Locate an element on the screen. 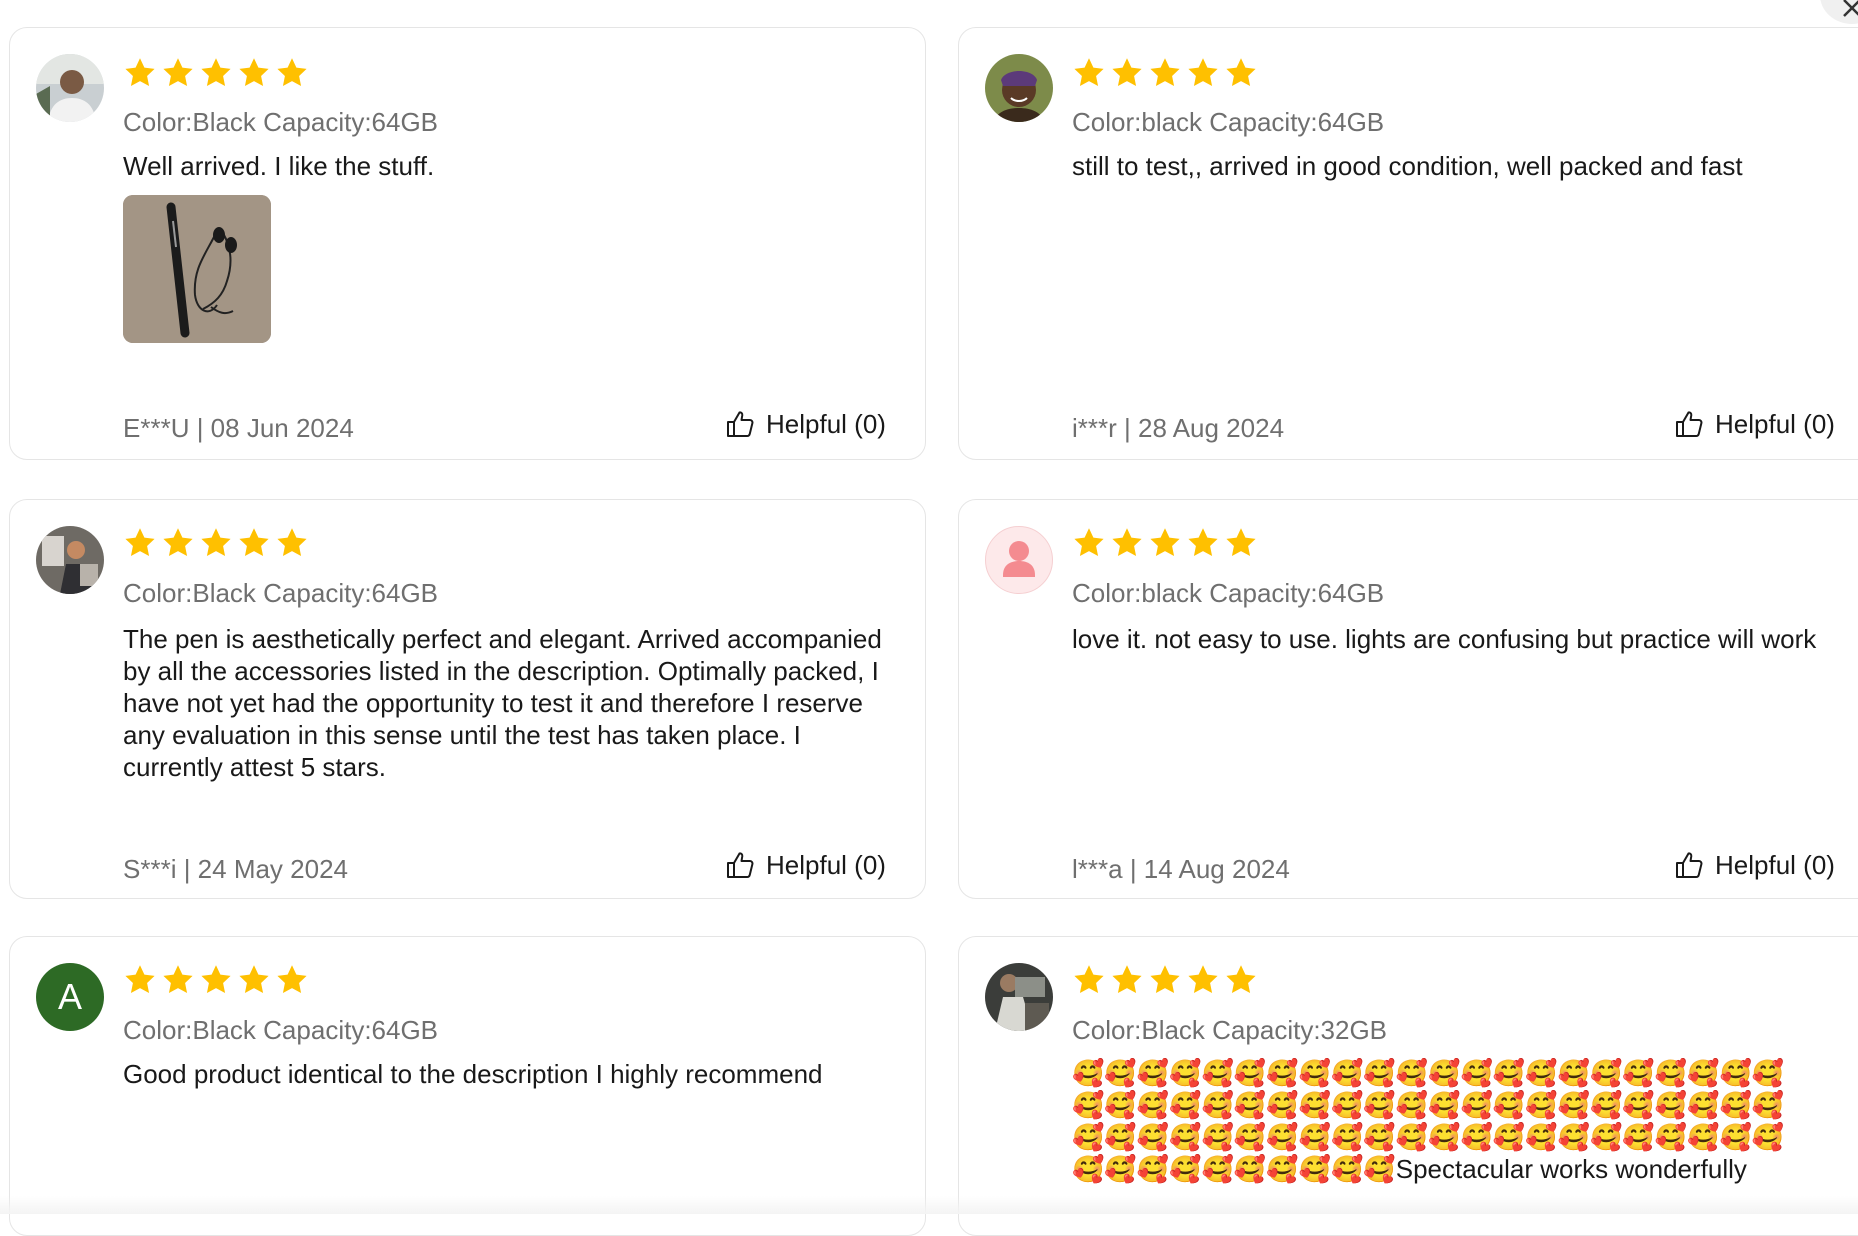 This screenshot has width=1858, height=1236. review-photo is located at coordinates (197, 269).